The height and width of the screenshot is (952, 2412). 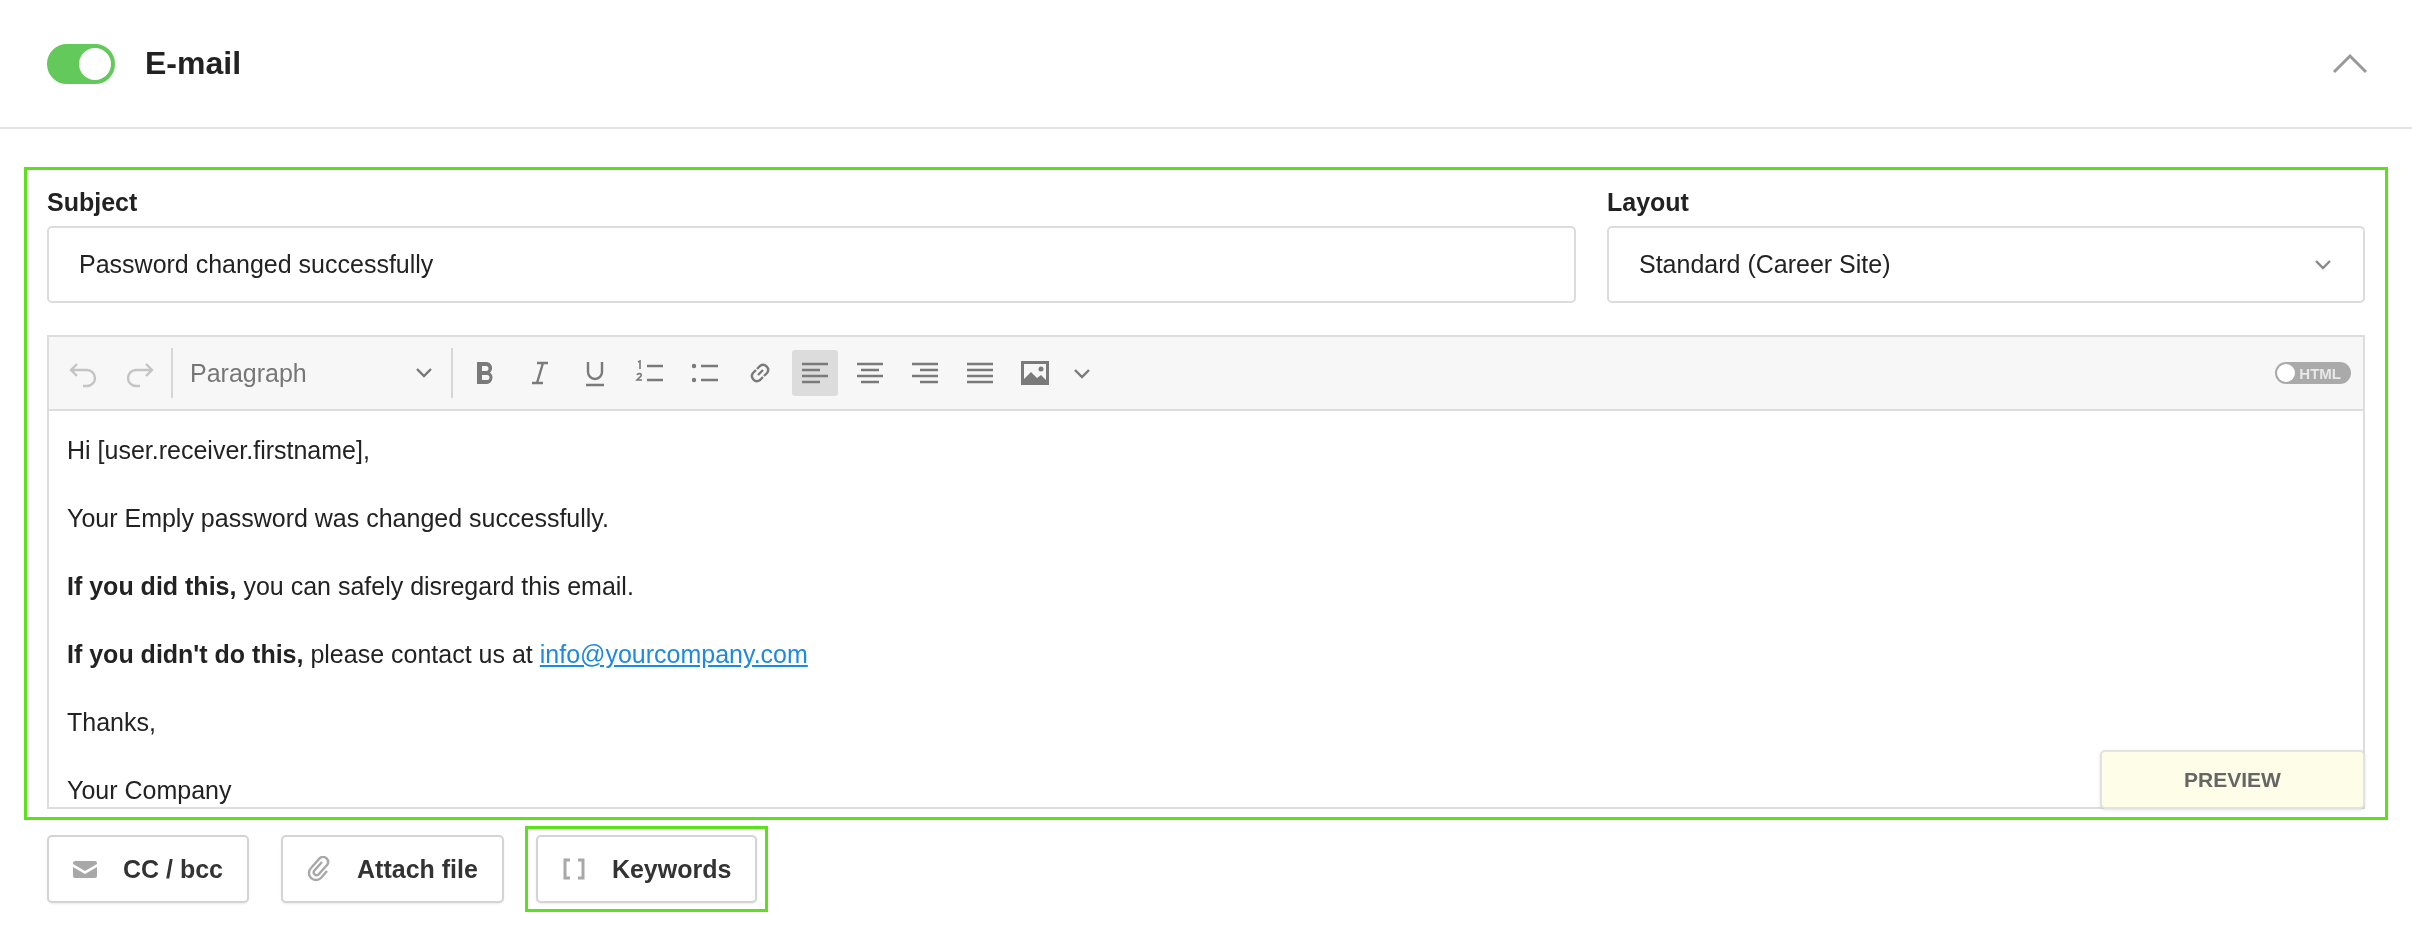 What do you see at coordinates (218, 450) in the screenshot?
I see `body-paragraph: Hi [user.receiver.firstname],` at bounding box center [218, 450].